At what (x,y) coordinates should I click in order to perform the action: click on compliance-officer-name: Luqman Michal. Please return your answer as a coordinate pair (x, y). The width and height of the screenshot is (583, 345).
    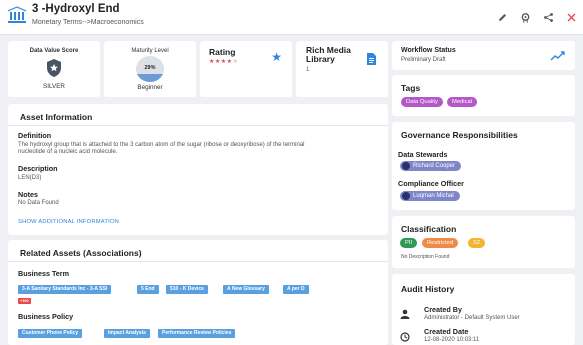
    Looking at the image, I should click on (433, 196).